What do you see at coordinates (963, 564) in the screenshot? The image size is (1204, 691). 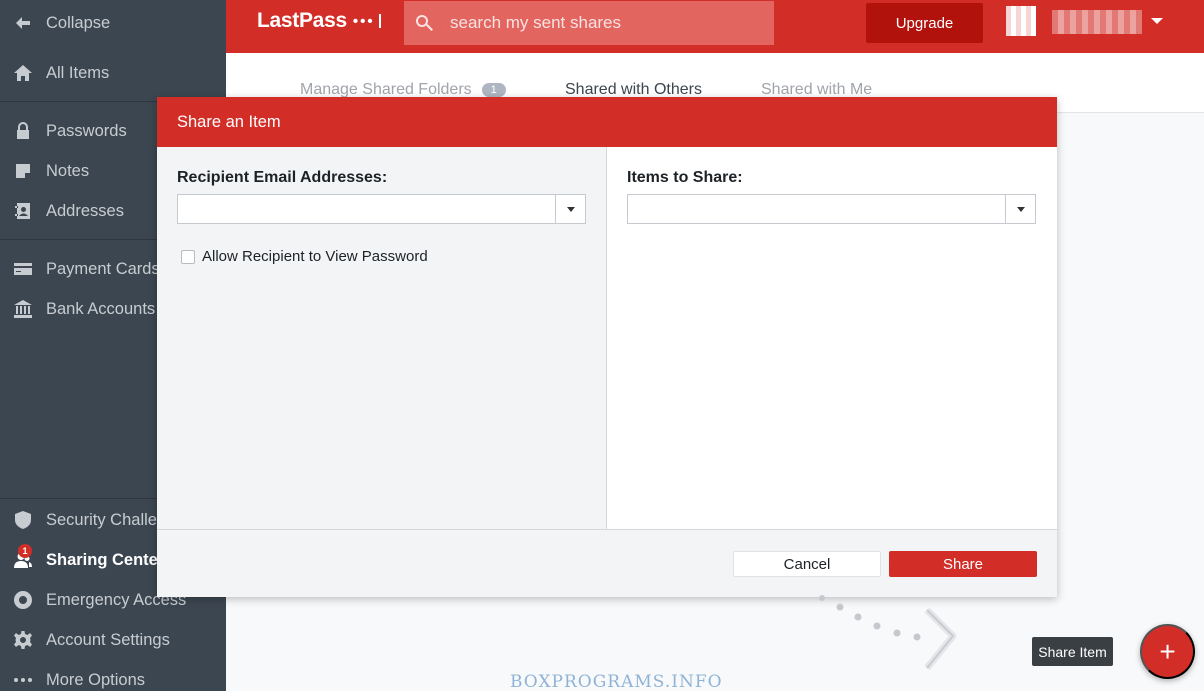 I see `share-button: Share` at bounding box center [963, 564].